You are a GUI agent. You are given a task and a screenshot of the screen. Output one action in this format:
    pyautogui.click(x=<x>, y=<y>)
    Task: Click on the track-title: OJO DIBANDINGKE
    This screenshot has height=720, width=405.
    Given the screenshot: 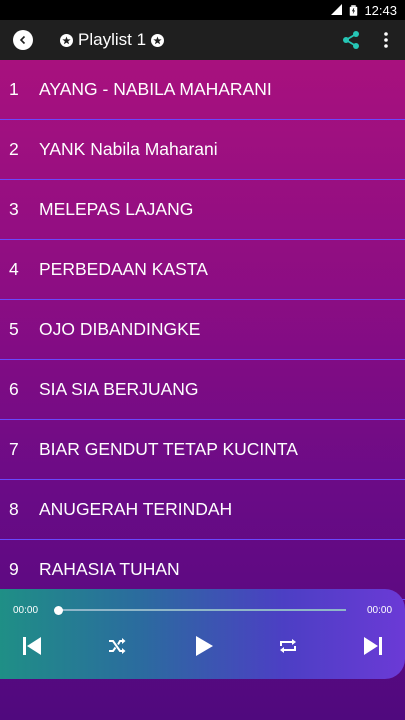 What is the action you would take?
    pyautogui.click(x=120, y=329)
    